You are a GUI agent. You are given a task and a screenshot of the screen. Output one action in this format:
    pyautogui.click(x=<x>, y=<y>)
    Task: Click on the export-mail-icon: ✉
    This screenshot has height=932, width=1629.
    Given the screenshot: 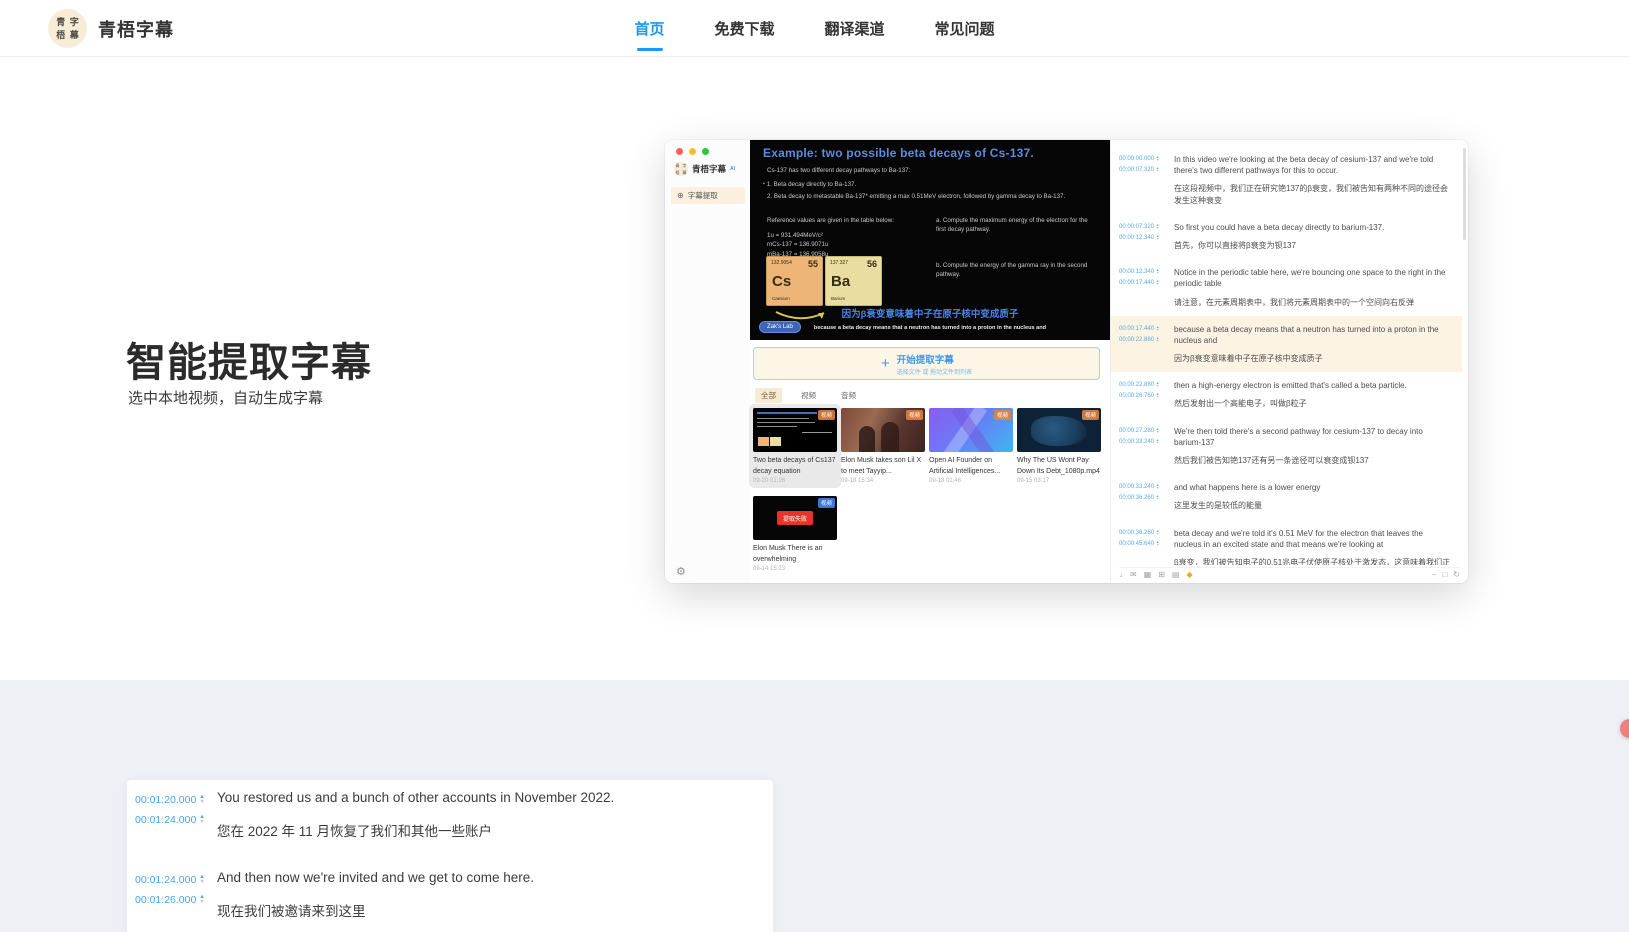 What is the action you would take?
    pyautogui.click(x=1133, y=575)
    